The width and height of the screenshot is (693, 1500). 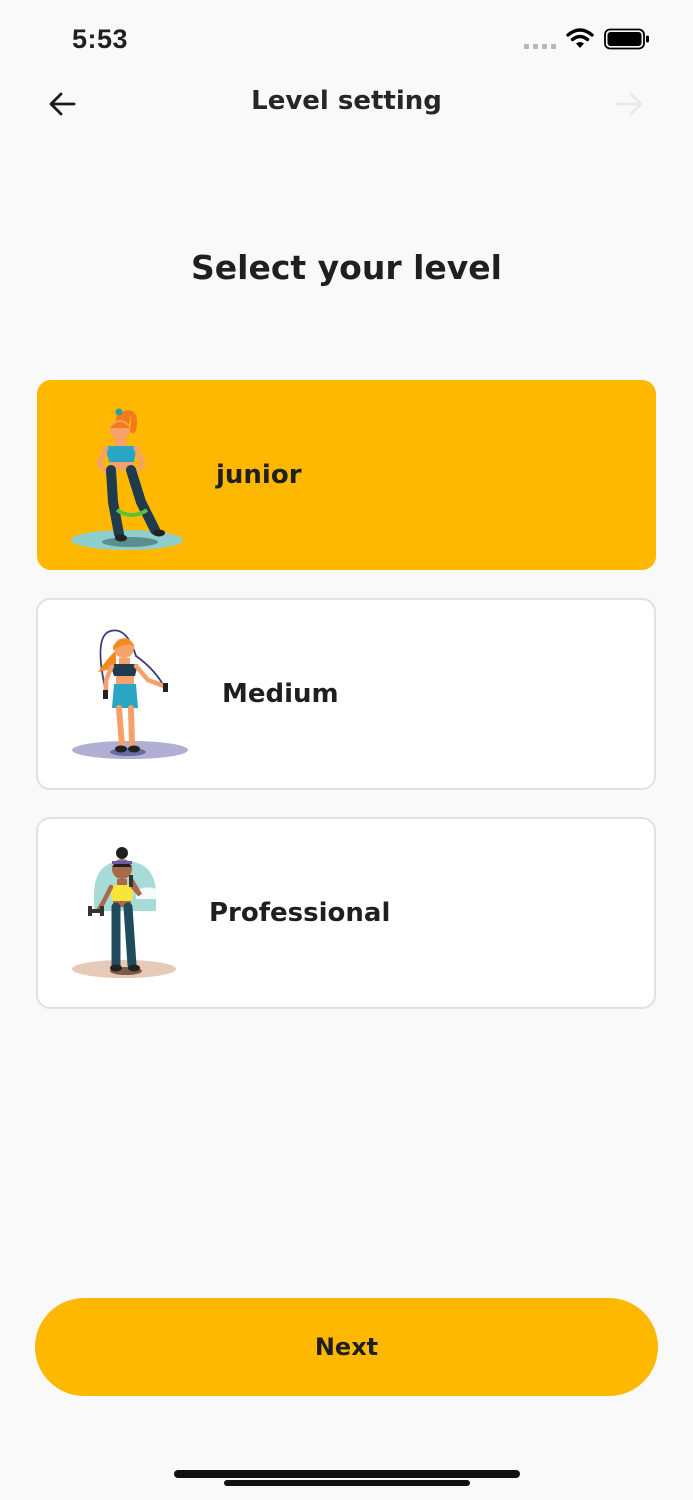 What do you see at coordinates (347, 1474) in the screenshot?
I see `home-indicator` at bounding box center [347, 1474].